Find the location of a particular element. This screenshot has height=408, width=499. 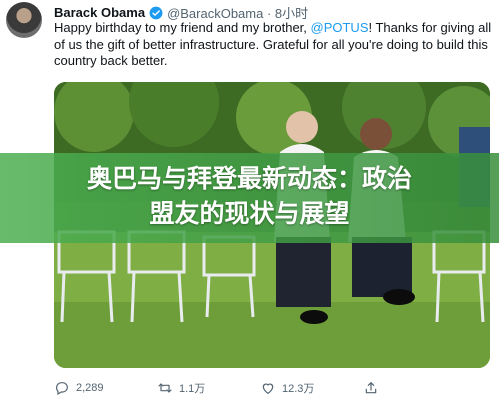

headline-line-2: 盟友的现状与展望 is located at coordinates (249, 214).